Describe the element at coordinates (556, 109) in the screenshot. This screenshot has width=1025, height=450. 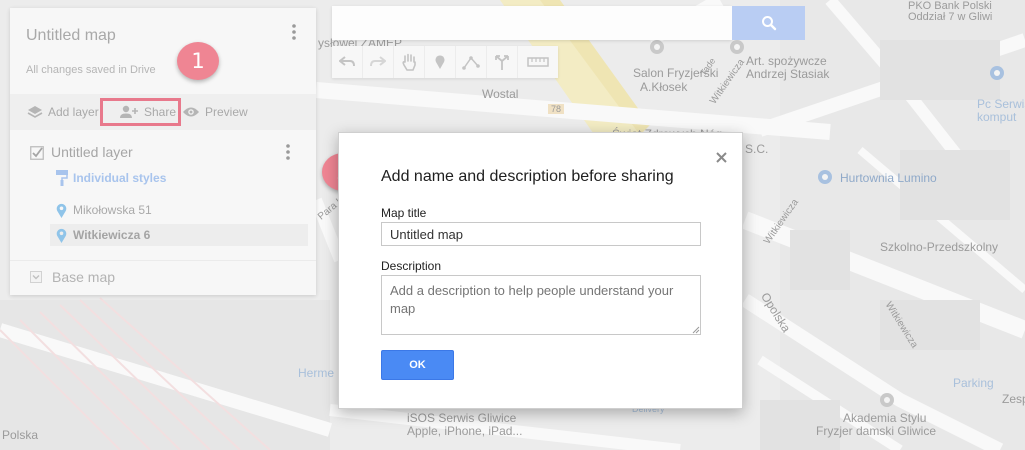
I see `road-number: 78` at that location.